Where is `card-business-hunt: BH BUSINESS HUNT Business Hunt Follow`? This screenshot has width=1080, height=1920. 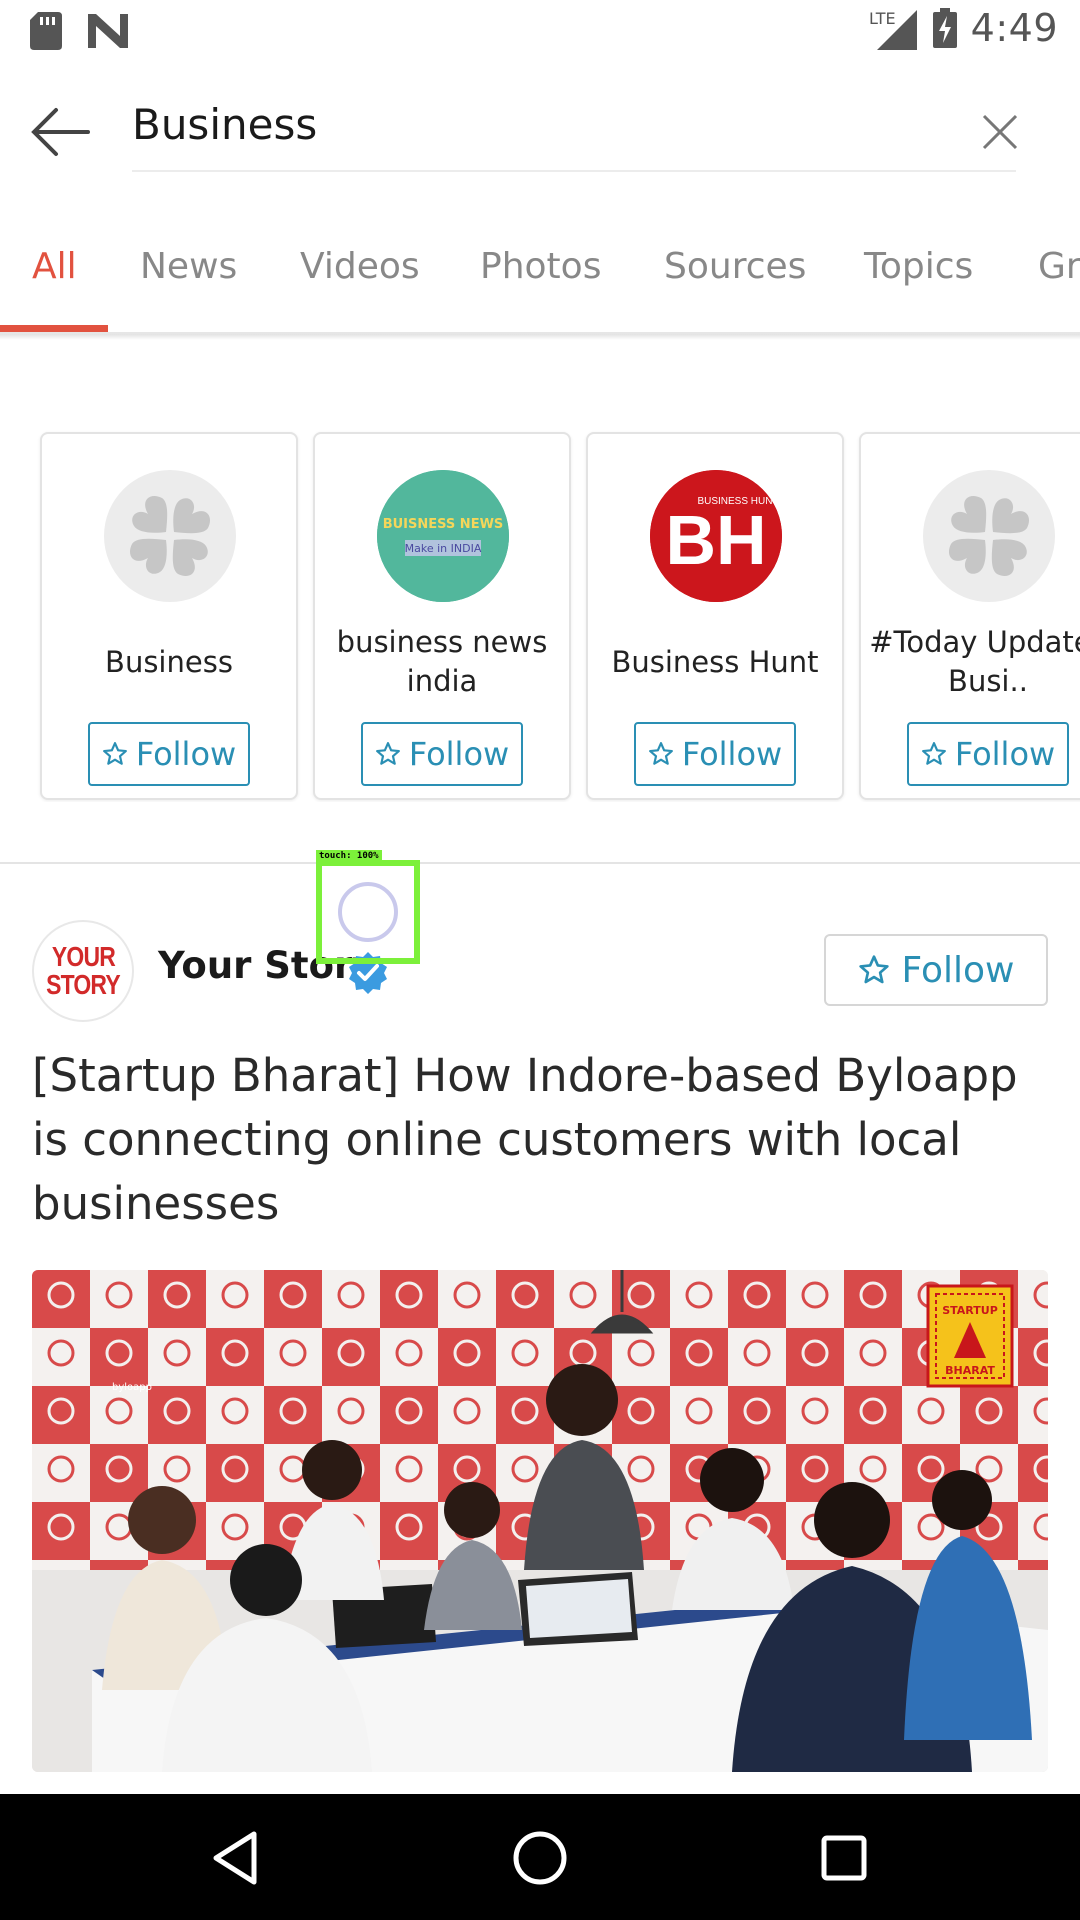
card-business-hunt: BH BUSINESS HUNT Business Hunt Follow is located at coordinates (715, 616).